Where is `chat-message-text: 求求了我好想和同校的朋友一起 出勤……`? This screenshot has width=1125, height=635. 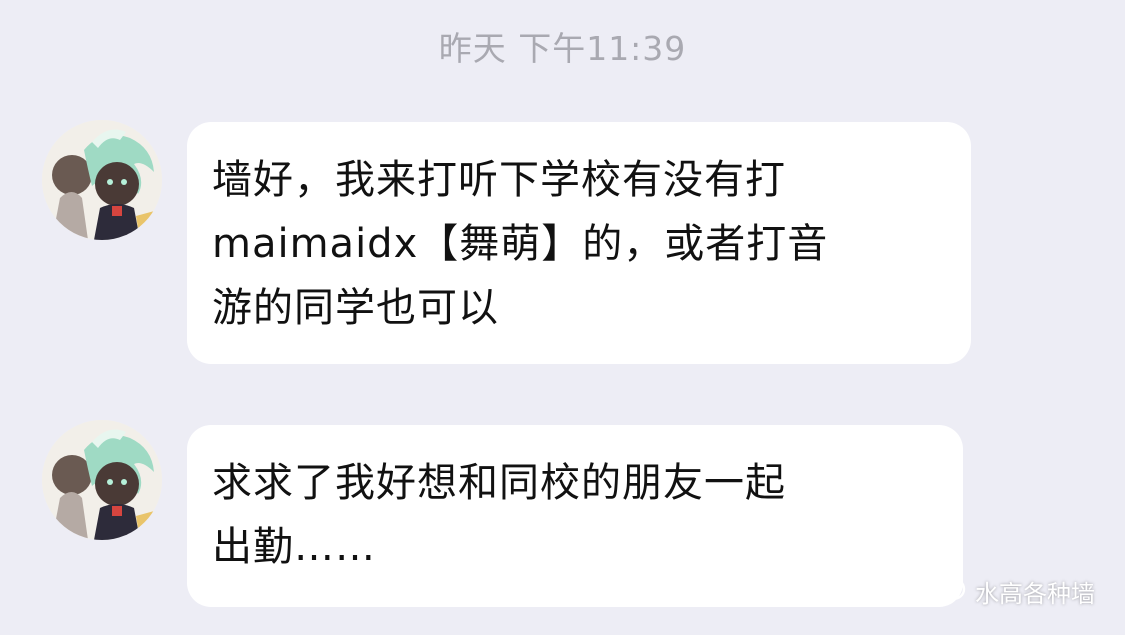
chat-message-text: 求求了我好想和同校的朋友一起 出勤…… is located at coordinates (499, 515).